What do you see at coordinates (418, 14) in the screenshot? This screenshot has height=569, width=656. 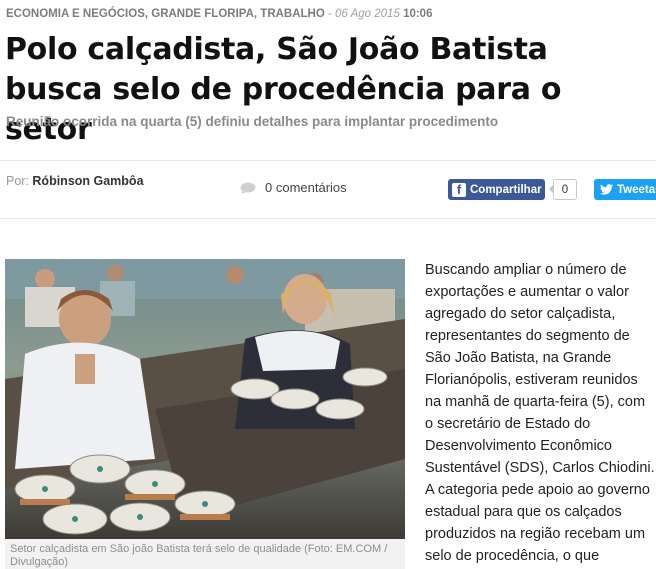 I see `publish-time: 10:06` at bounding box center [418, 14].